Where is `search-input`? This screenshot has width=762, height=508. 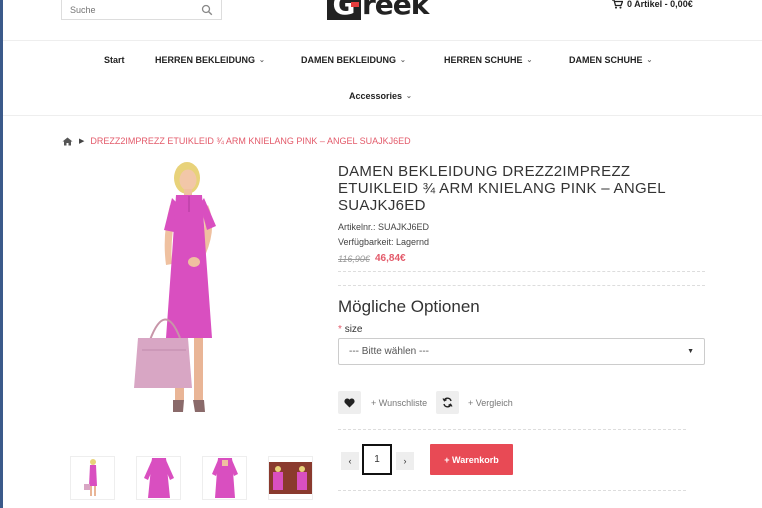
search-input is located at coordinates (130, 9).